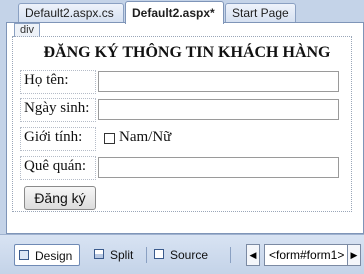 Image resolution: width=364 pixels, height=274 pixels. I want to click on chevron-right-icon: ▶, so click(354, 255).